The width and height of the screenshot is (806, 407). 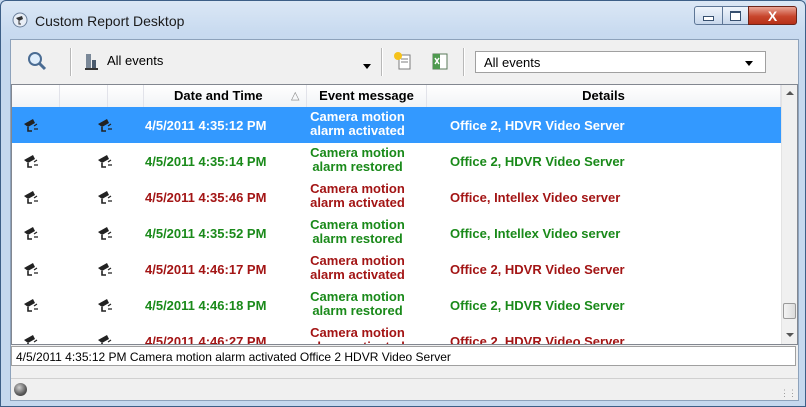 What do you see at coordinates (206, 305) in the screenshot?
I see `row-datetime: 4/5/2011 4:46:18 PM` at bounding box center [206, 305].